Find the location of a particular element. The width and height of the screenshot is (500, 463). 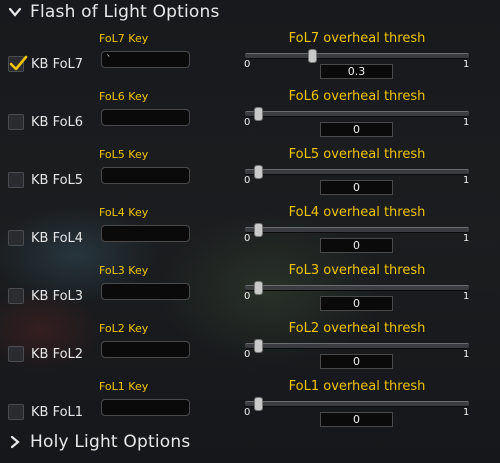

slider-label: FoL1 overheal thresh is located at coordinates (357, 386).